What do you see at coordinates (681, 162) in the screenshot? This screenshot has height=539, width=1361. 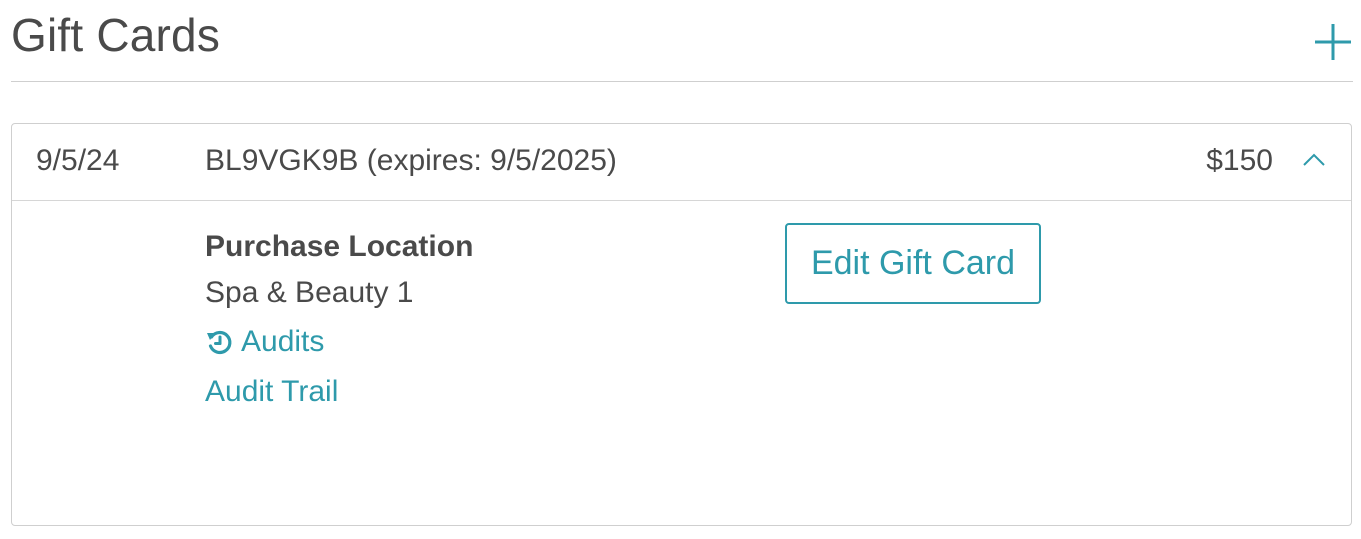 I see `gift-card-summary-row: 9/5/24 BL9VGK9B (expires: 9/5/2025) $150` at bounding box center [681, 162].